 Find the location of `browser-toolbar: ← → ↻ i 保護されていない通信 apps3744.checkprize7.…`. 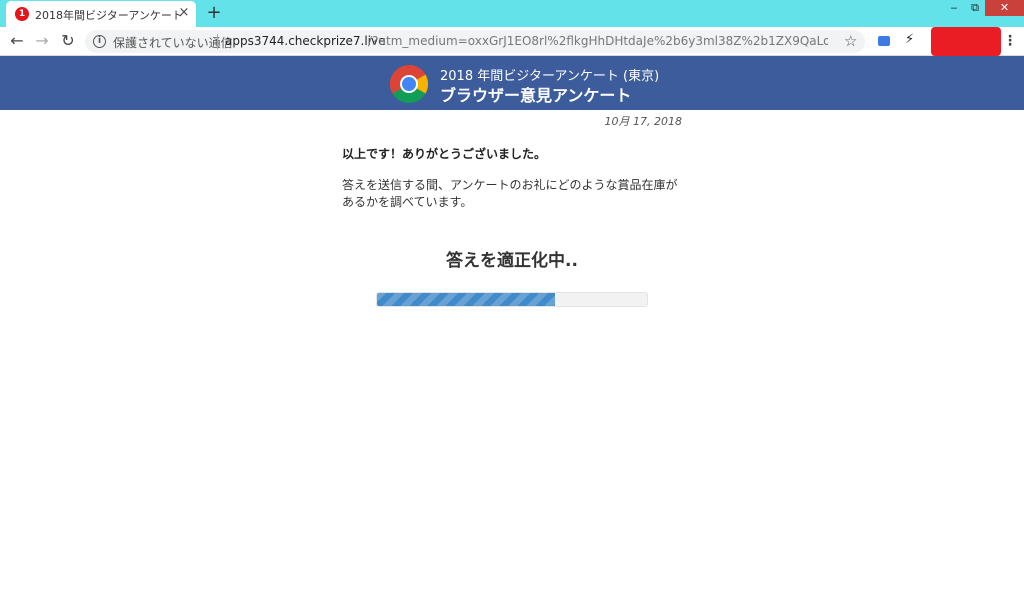

browser-toolbar: ← → ↻ i 保護されていない通信 apps3744.checkprize7.… is located at coordinates (512, 41).